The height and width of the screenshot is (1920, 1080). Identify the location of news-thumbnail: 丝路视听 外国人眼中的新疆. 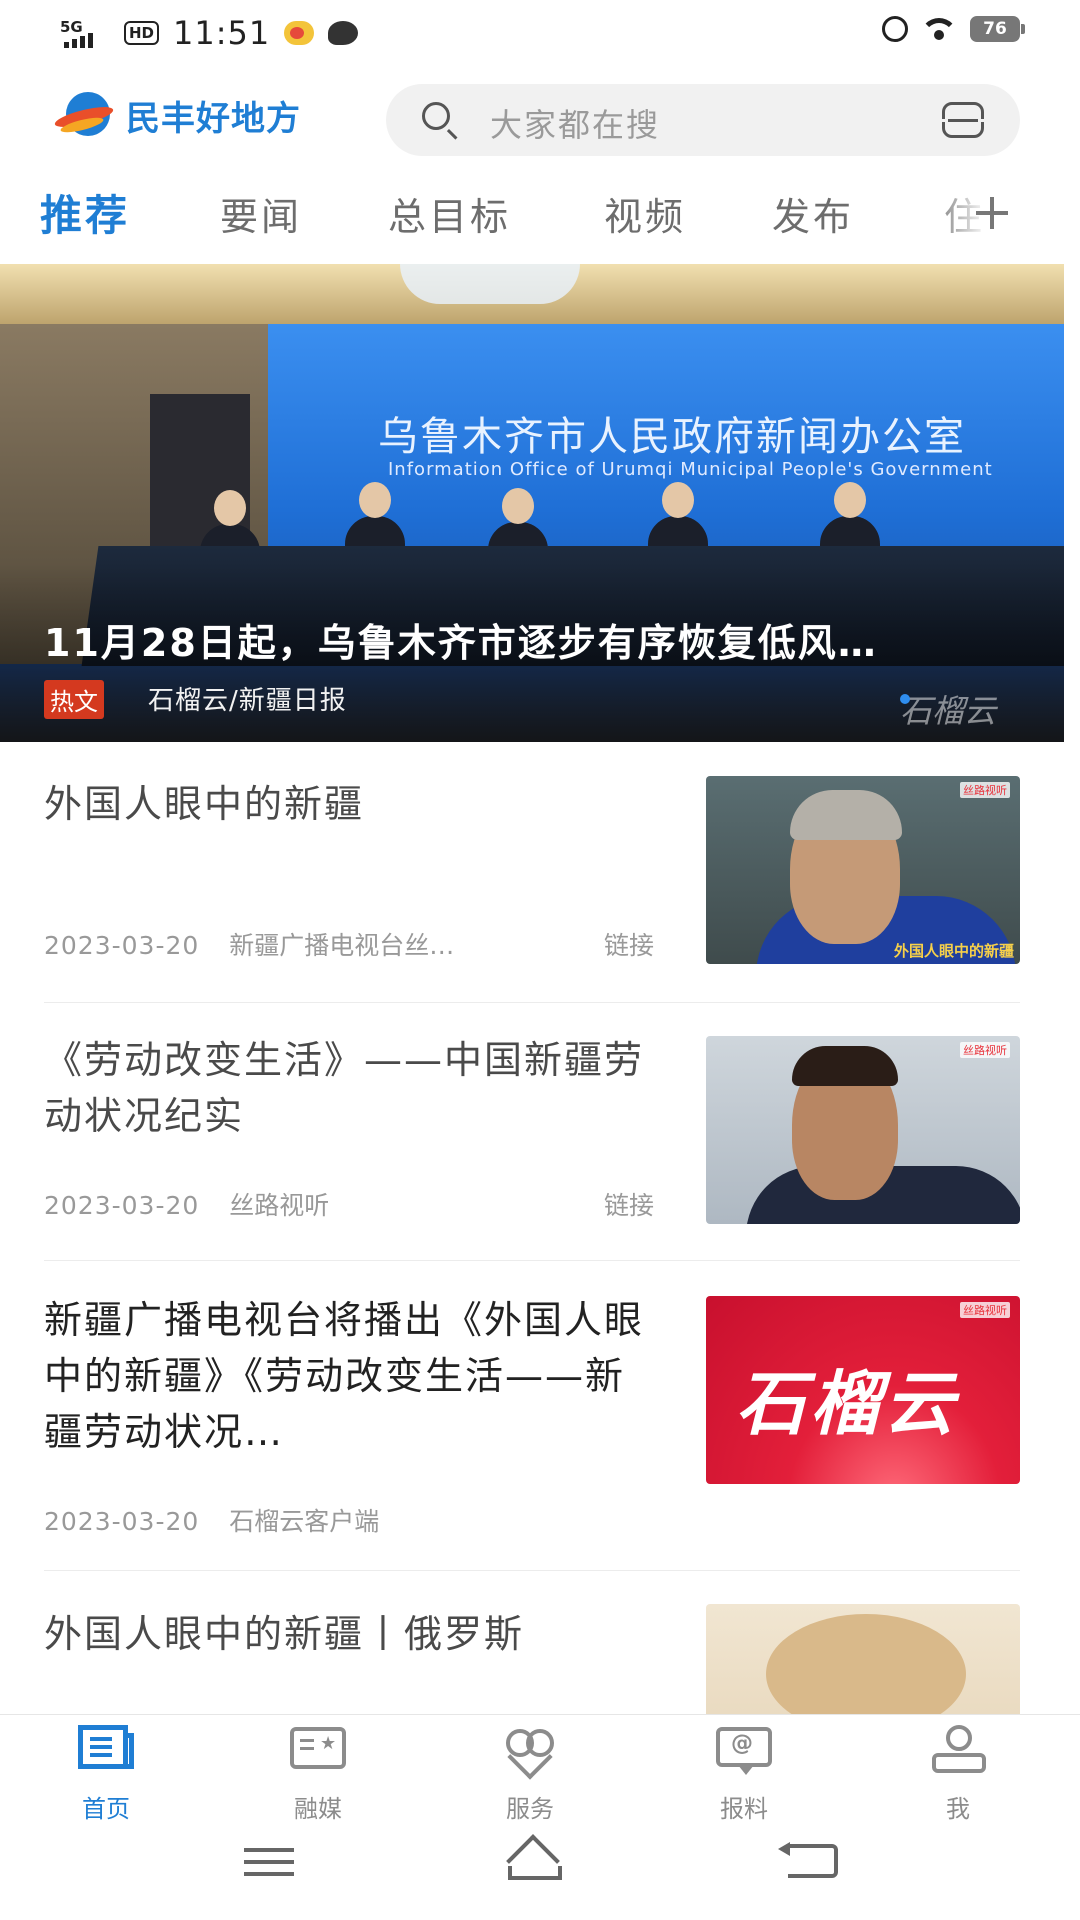
(863, 870).